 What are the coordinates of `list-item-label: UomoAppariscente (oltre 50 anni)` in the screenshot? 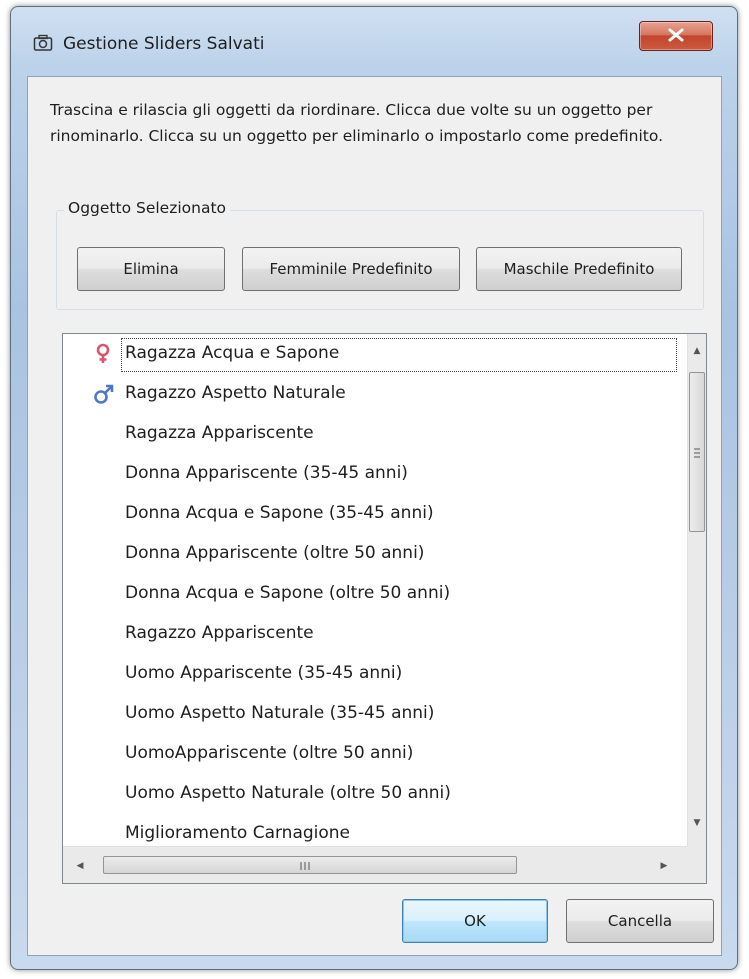 It's located at (269, 753).